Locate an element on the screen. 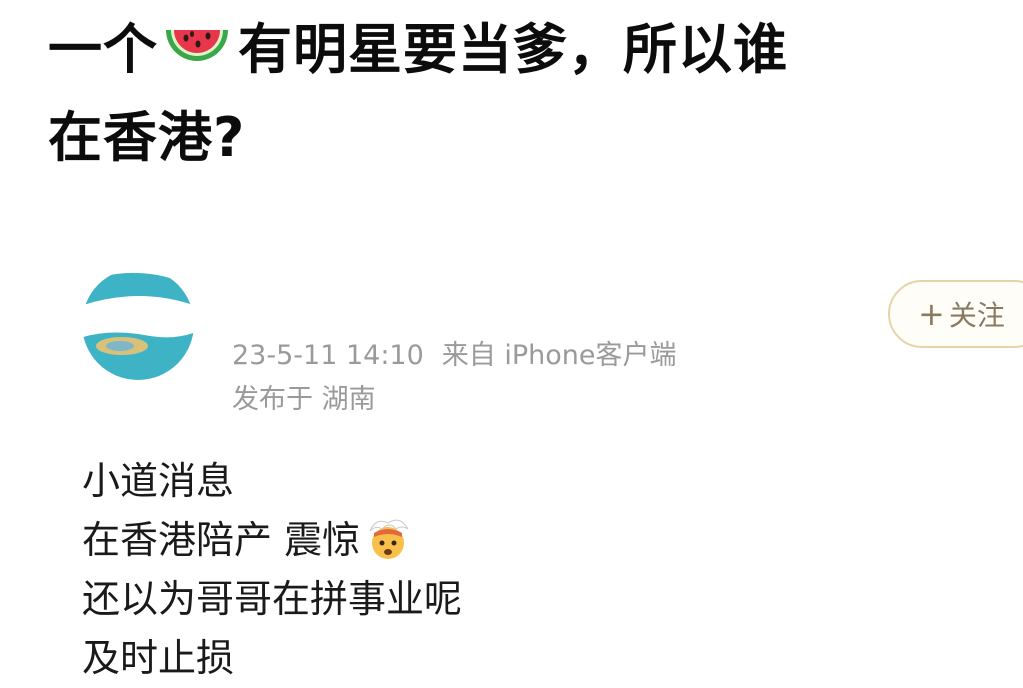 The height and width of the screenshot is (688, 1023). title-prefix: 一个 is located at coordinates (103, 49).